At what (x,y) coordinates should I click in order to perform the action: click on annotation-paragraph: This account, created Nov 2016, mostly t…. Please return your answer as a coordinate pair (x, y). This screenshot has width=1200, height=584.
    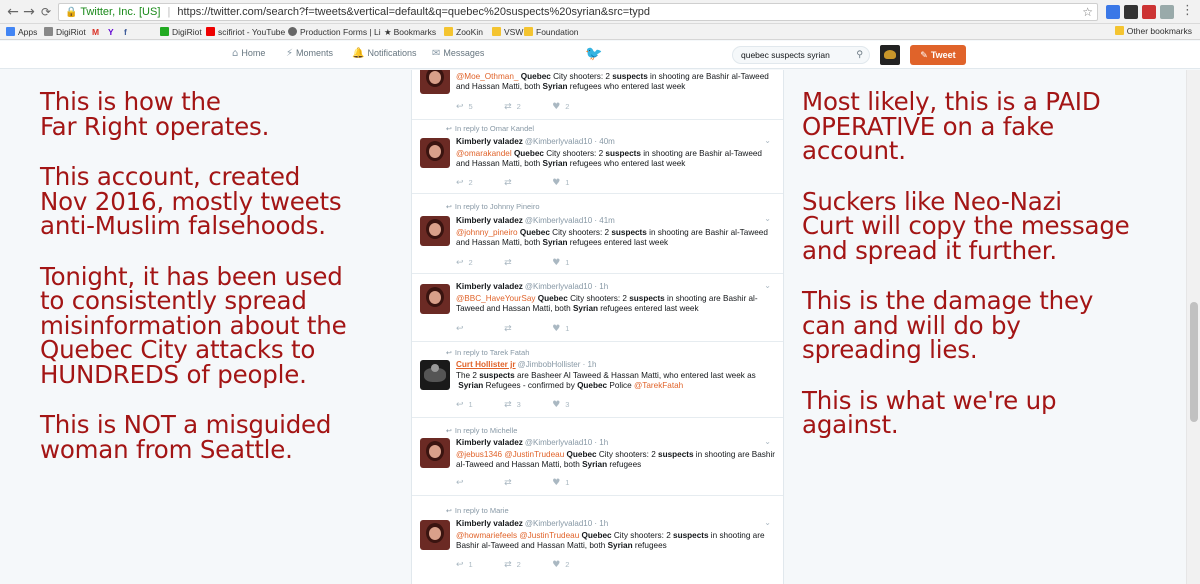
    Looking at the image, I should click on (191, 201).